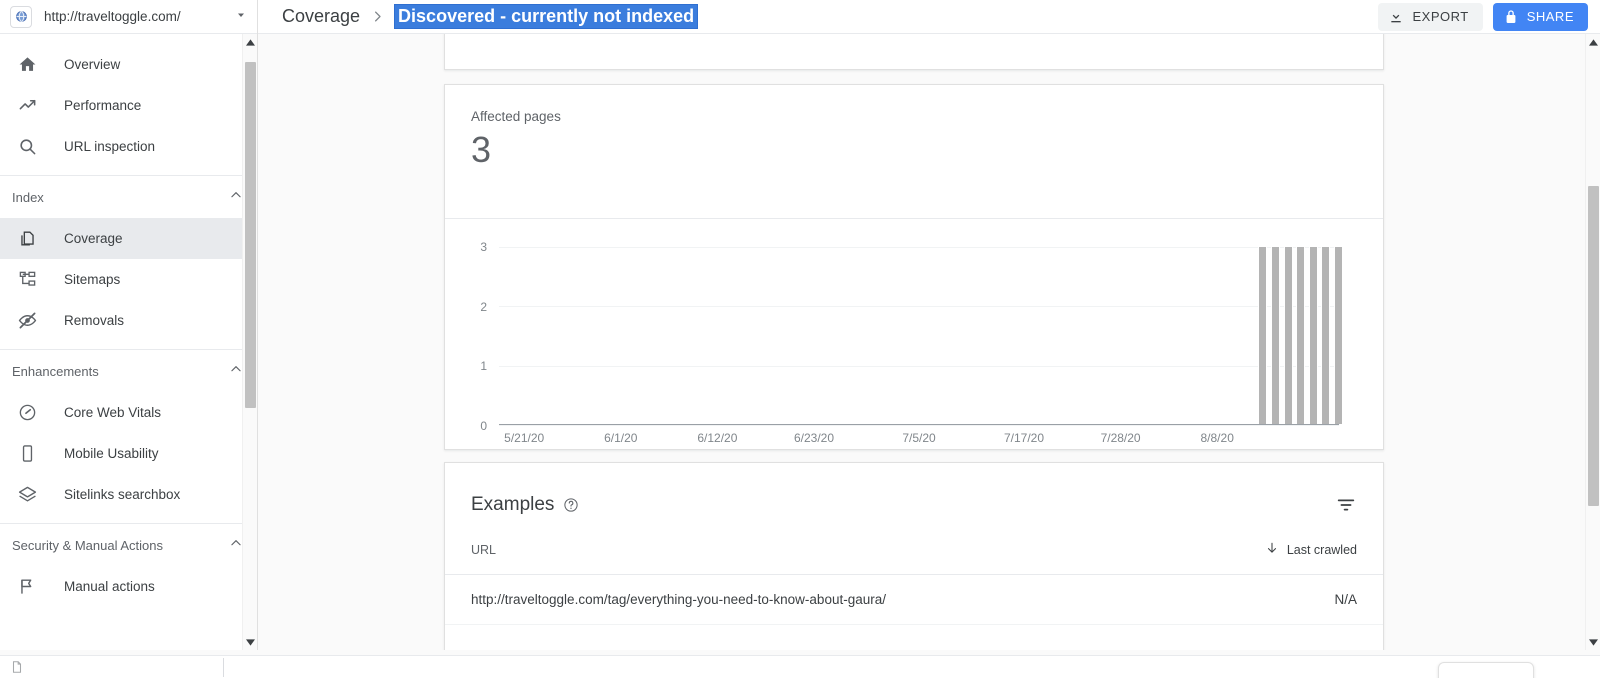  Describe the element at coordinates (27, 65) in the screenshot. I see `home-icon` at that location.